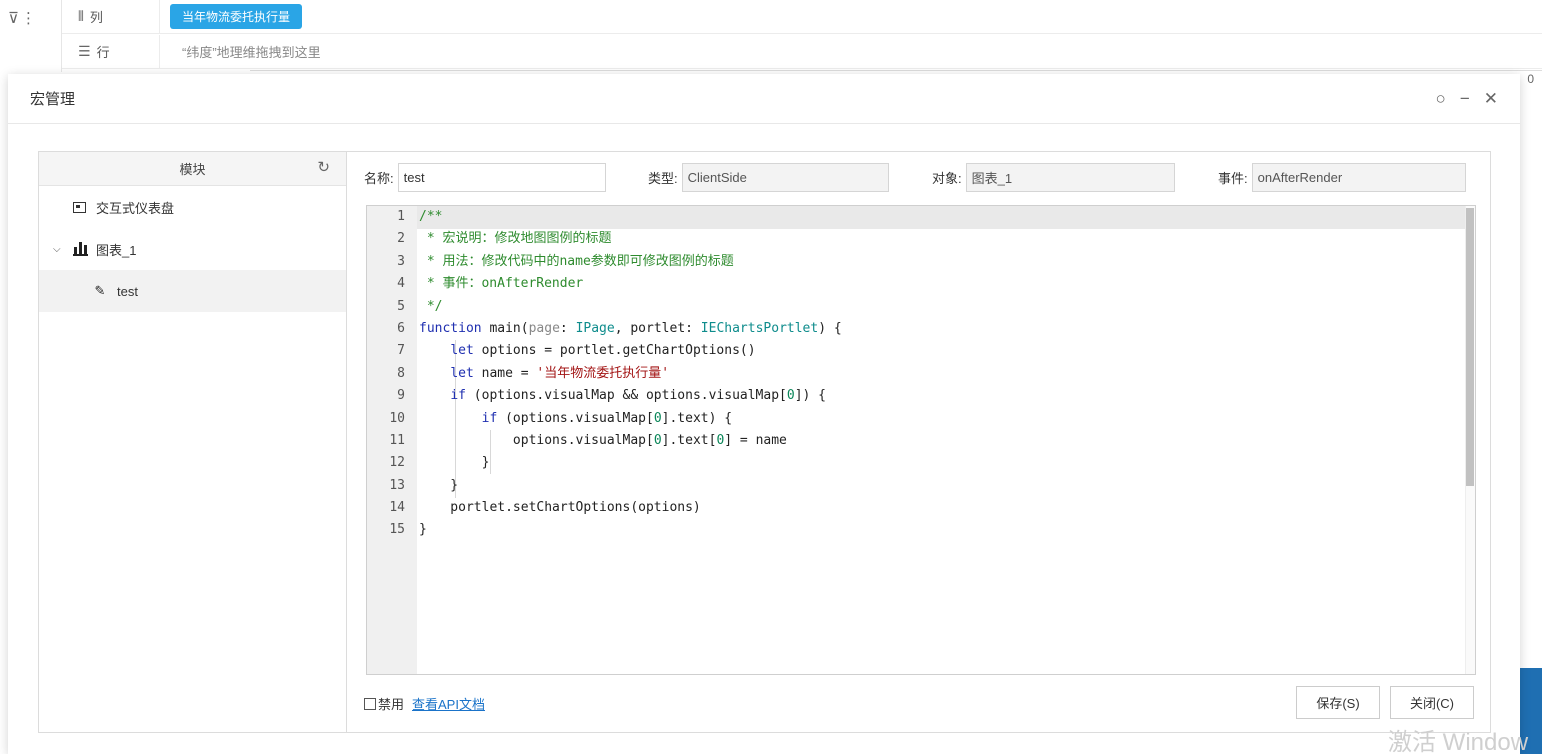  I want to click on disable-label: 禁用, so click(391, 704).